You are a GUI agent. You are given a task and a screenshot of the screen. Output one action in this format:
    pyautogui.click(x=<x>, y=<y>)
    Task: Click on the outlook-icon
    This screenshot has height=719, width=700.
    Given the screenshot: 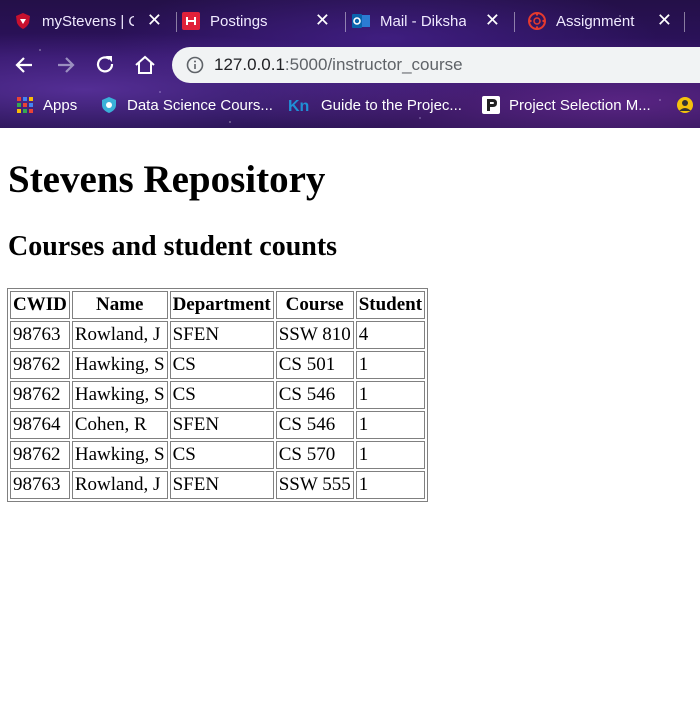 What is the action you would take?
    pyautogui.click(x=361, y=21)
    